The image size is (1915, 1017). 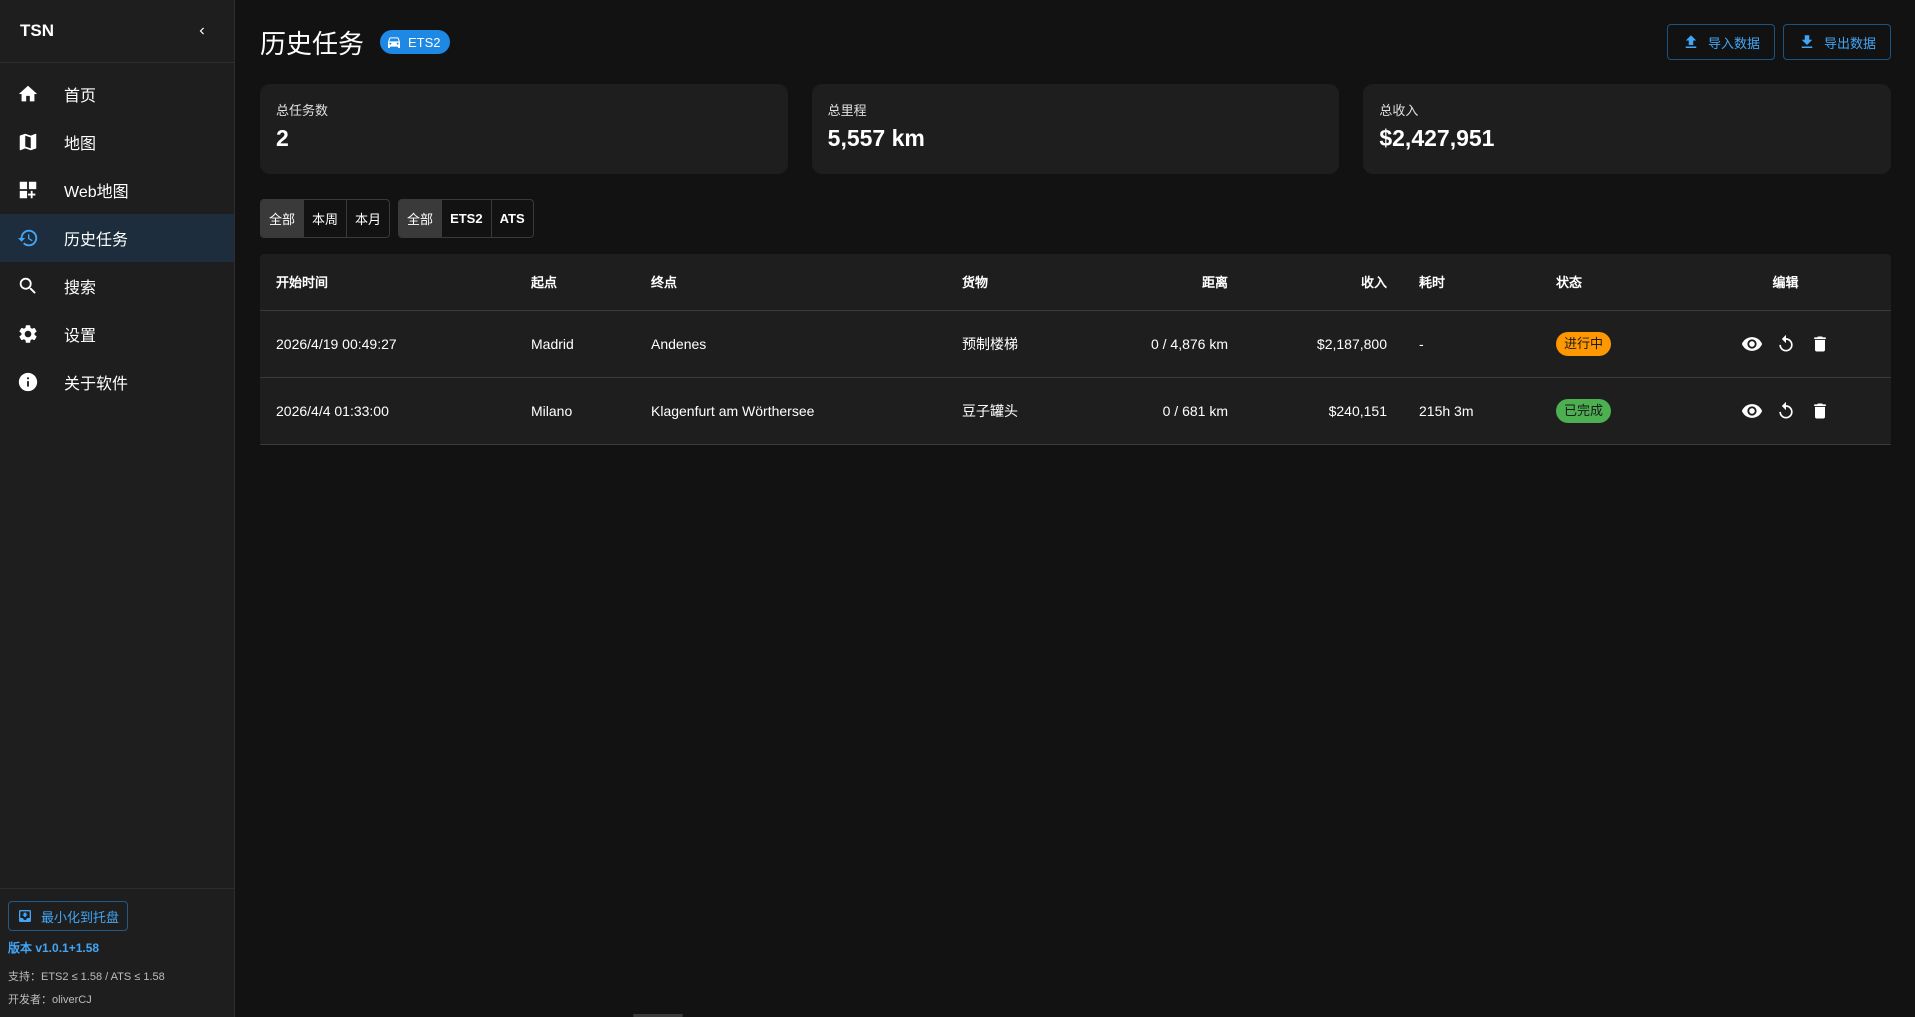 What do you see at coordinates (1849, 43) in the screenshot?
I see `export-label: 导出数据` at bounding box center [1849, 43].